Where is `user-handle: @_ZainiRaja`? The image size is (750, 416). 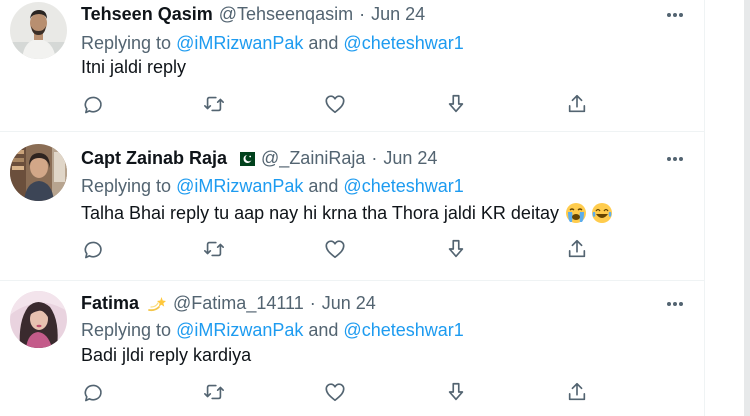
user-handle: @_ZainiRaja is located at coordinates (313, 158).